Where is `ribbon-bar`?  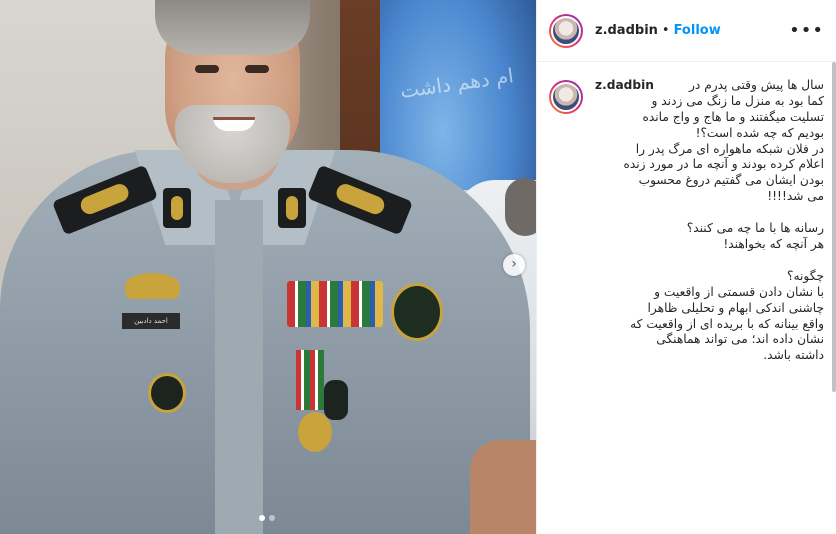
ribbon-bar is located at coordinates (335, 304).